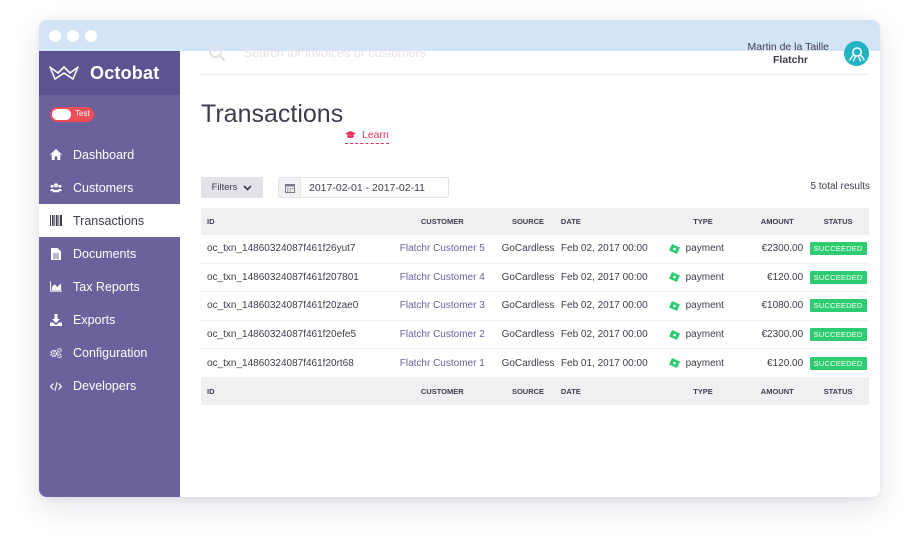 The height and width of the screenshot is (554, 920). What do you see at coordinates (790, 60) in the screenshot?
I see `user-organization: Flatchr` at bounding box center [790, 60].